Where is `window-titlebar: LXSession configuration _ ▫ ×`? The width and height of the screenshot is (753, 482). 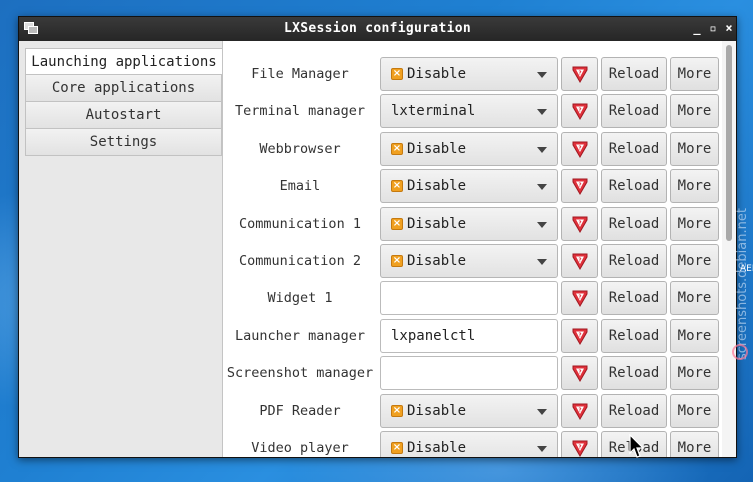
window-titlebar: LXSession configuration _ ▫ × is located at coordinates (377, 29).